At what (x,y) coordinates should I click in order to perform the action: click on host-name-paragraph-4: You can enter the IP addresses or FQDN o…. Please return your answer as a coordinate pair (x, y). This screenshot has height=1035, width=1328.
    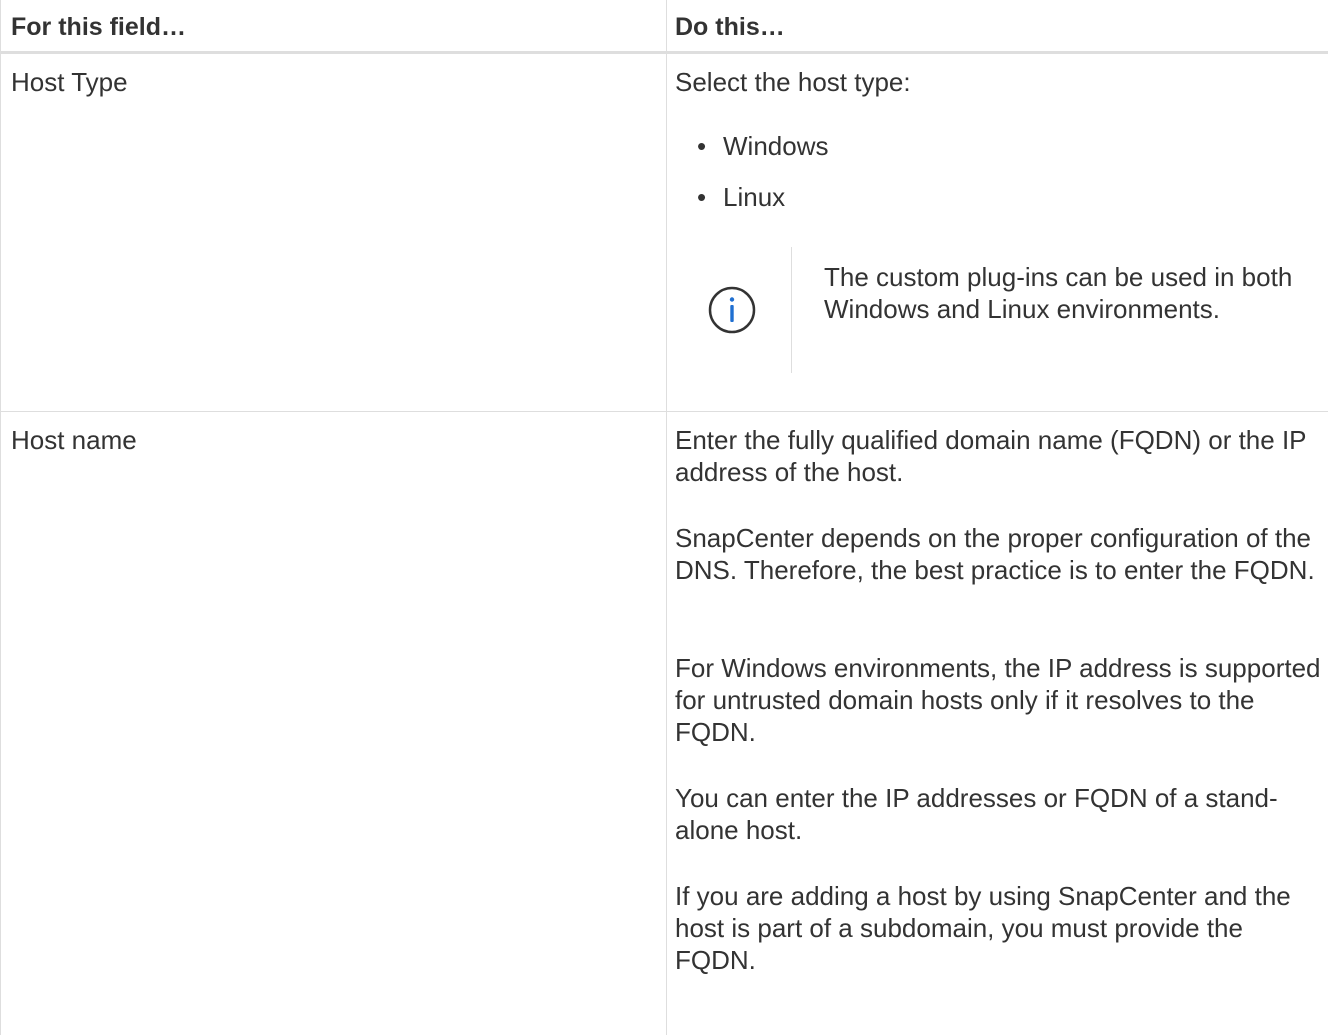
    Looking at the image, I should click on (976, 814).